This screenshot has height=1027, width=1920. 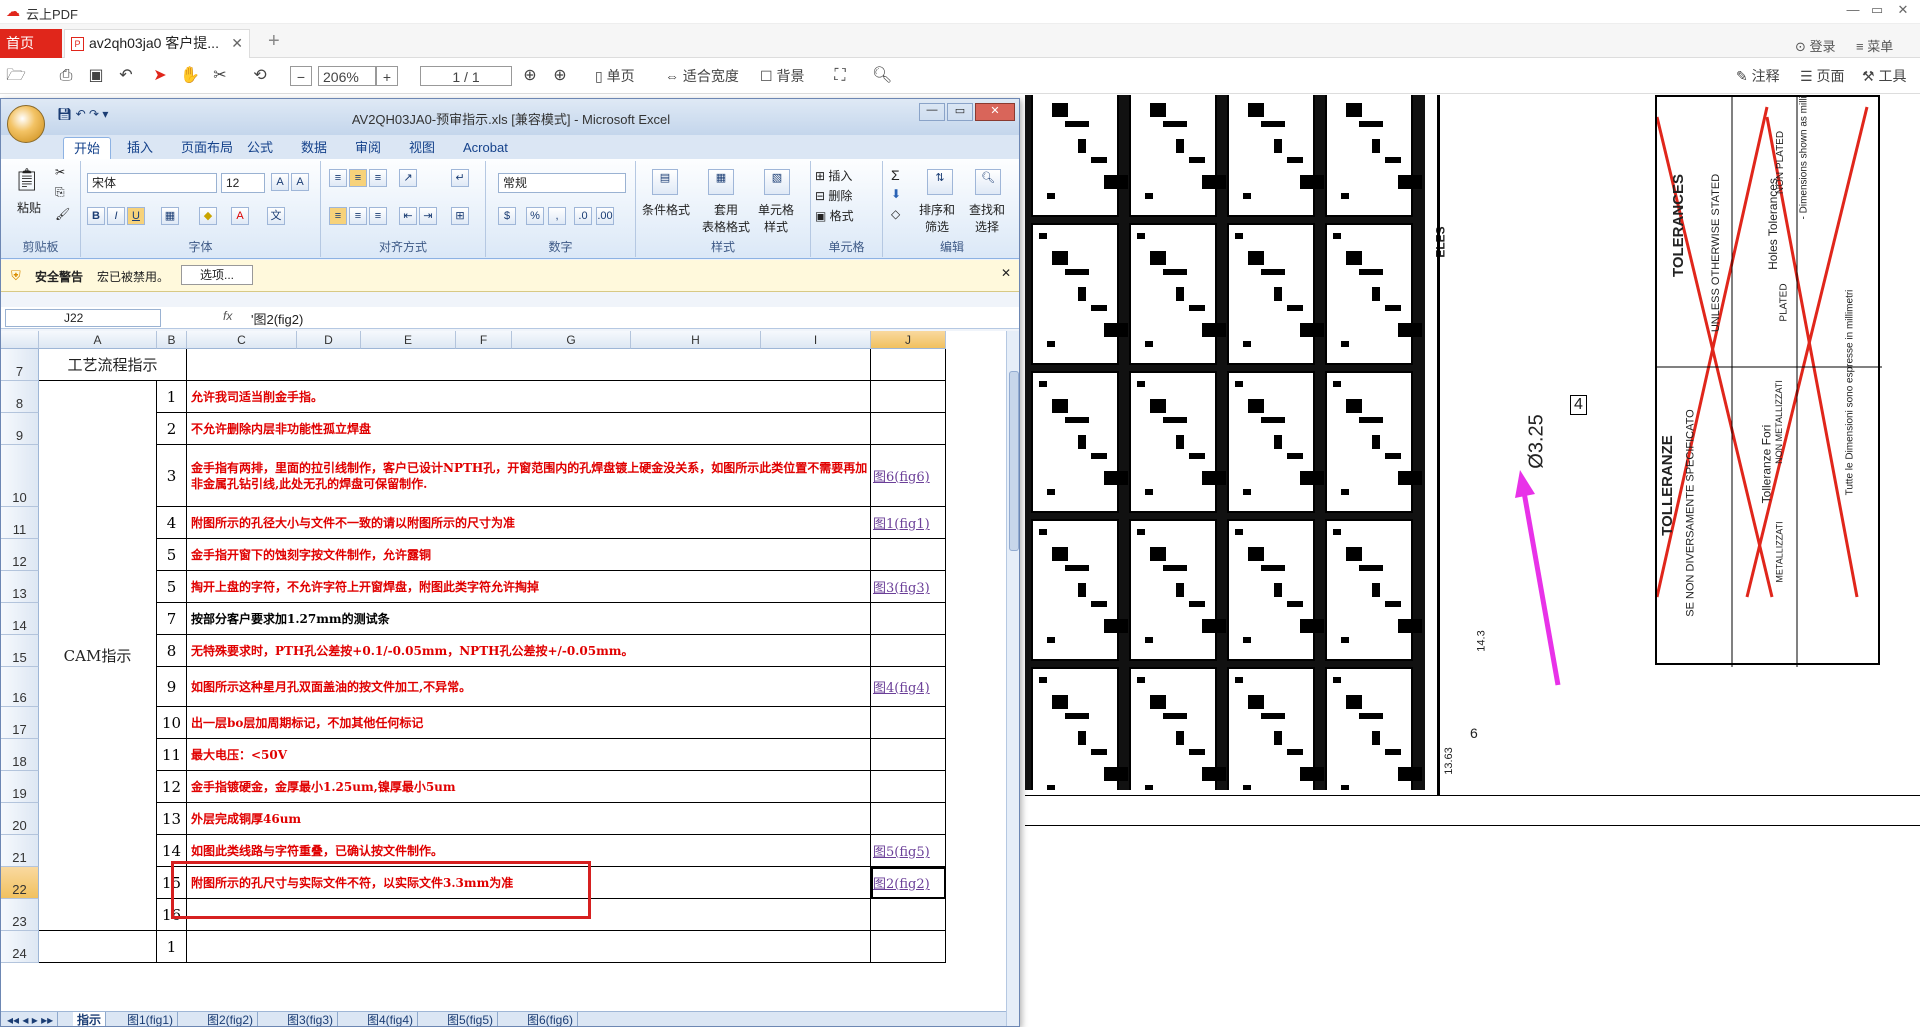 I want to click on menu-button: ≡ 菜单, so click(x=1874, y=45).